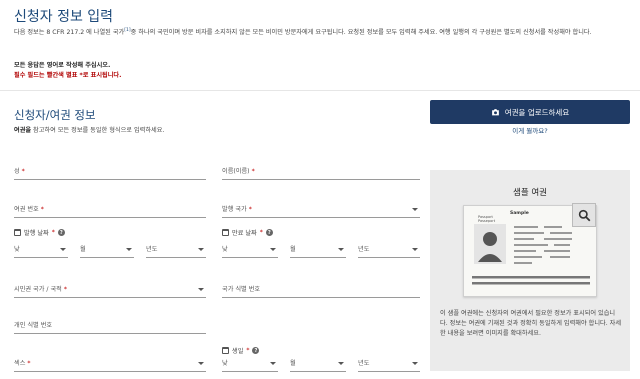  What do you see at coordinates (234, 209) in the screenshot?
I see `issuing-country-label: 발행 국가` at bounding box center [234, 209].